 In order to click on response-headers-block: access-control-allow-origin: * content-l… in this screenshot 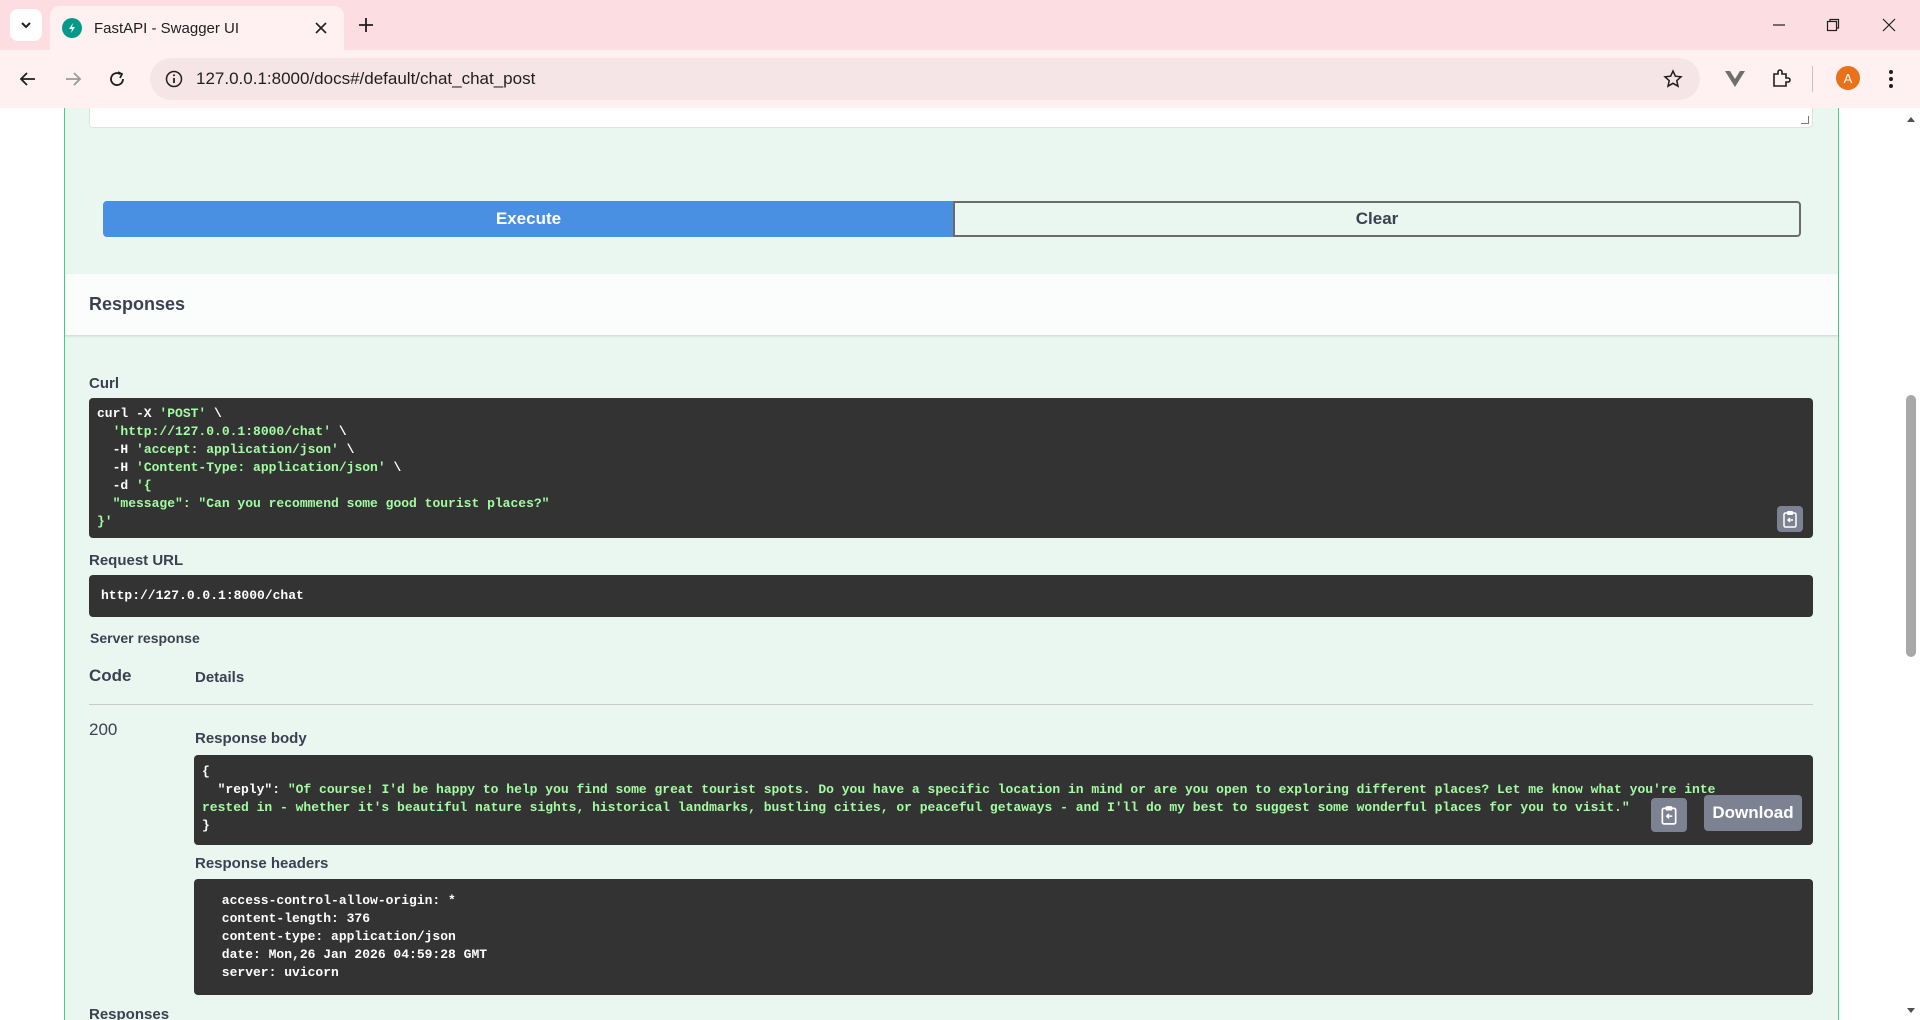, I will do `click(1003, 937)`.